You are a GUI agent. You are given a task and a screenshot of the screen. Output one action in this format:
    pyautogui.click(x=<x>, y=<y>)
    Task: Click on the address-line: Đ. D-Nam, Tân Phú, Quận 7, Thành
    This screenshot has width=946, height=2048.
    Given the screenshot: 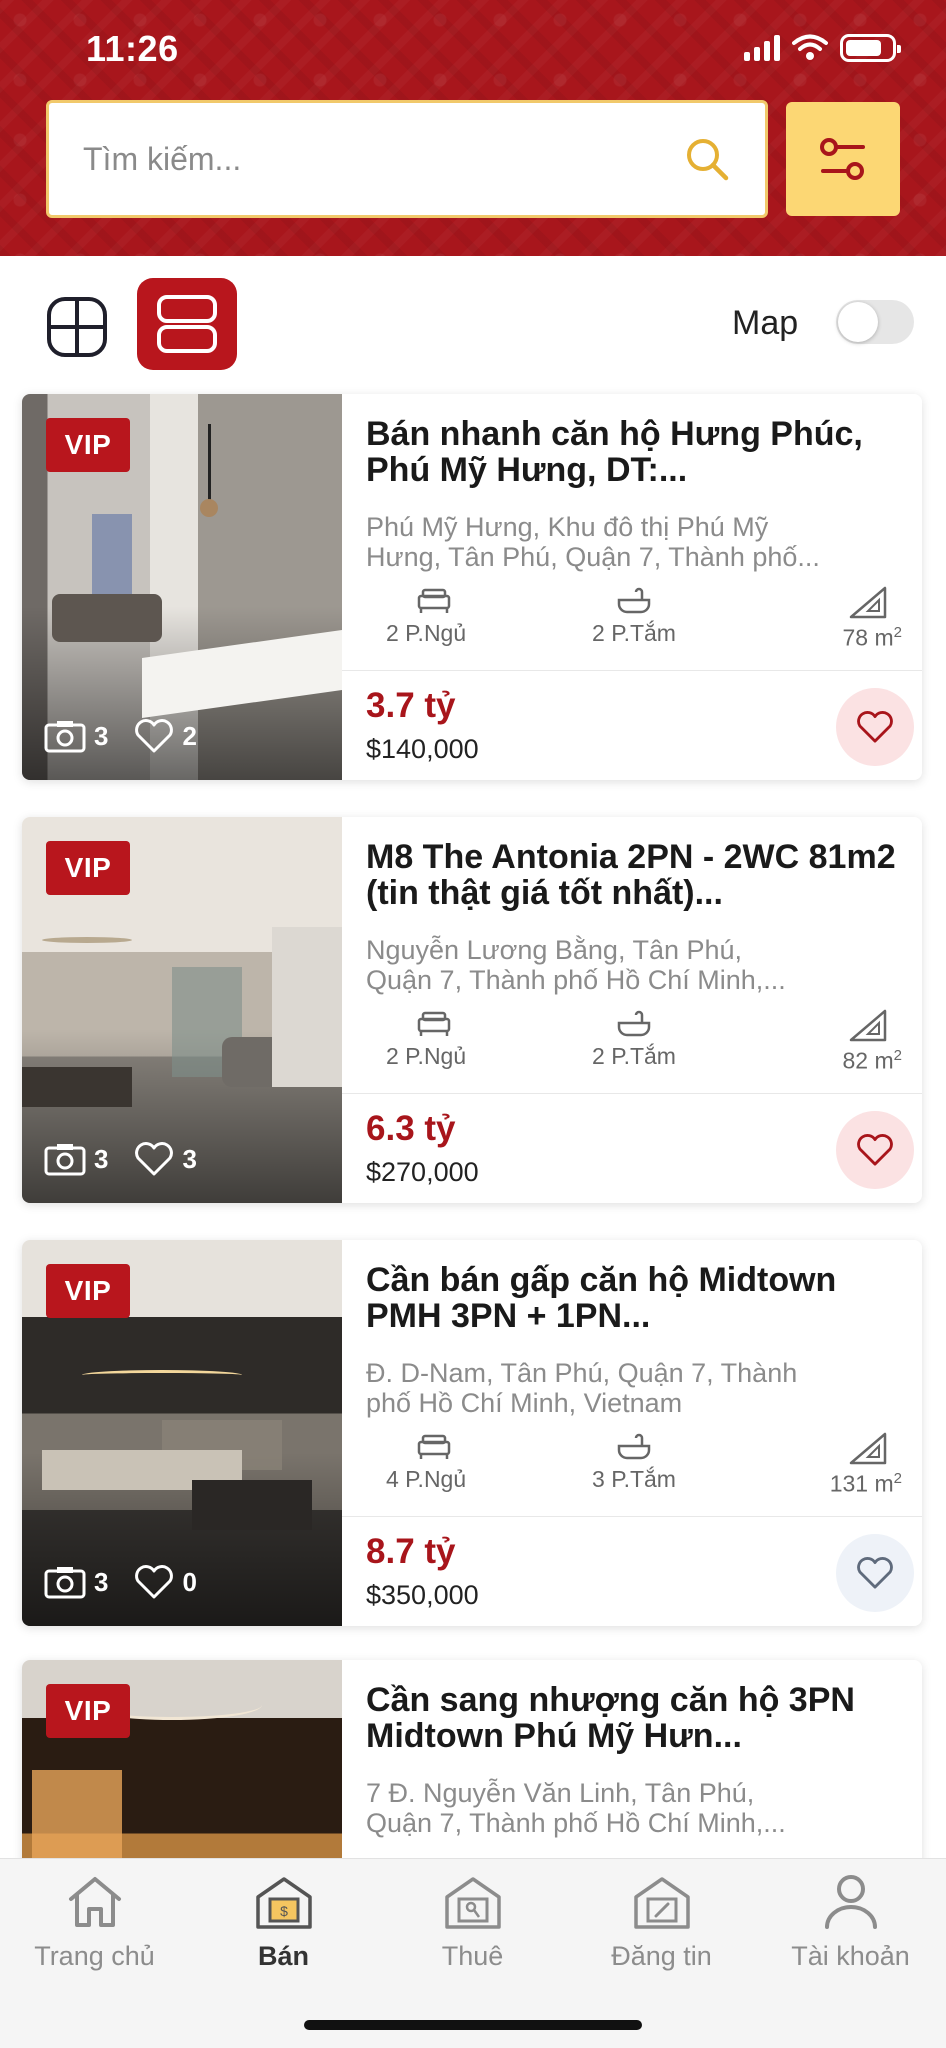 What is the action you would take?
    pyautogui.click(x=582, y=1373)
    